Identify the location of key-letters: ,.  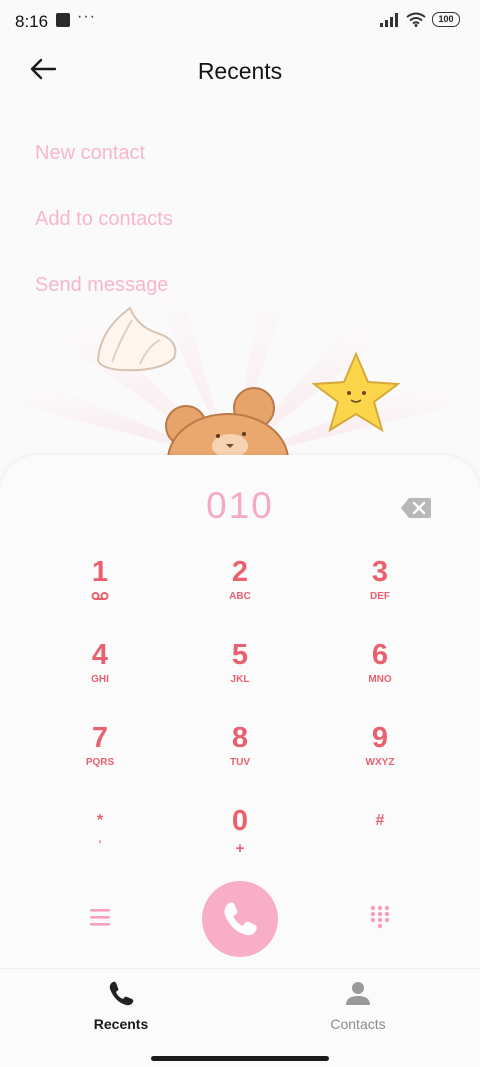
(100, 839).